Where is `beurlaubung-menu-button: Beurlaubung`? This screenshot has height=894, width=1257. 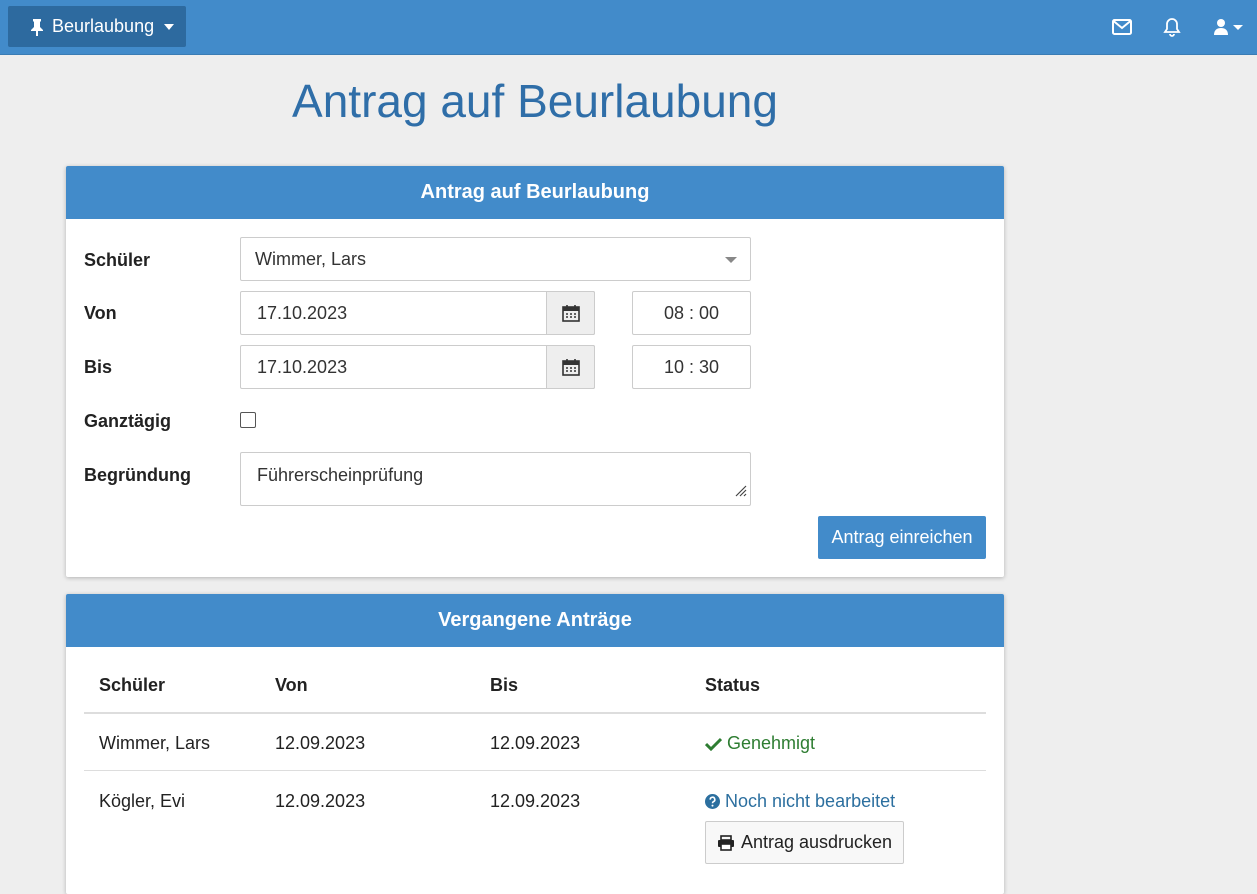
beurlaubung-menu-button: Beurlaubung is located at coordinates (97, 26).